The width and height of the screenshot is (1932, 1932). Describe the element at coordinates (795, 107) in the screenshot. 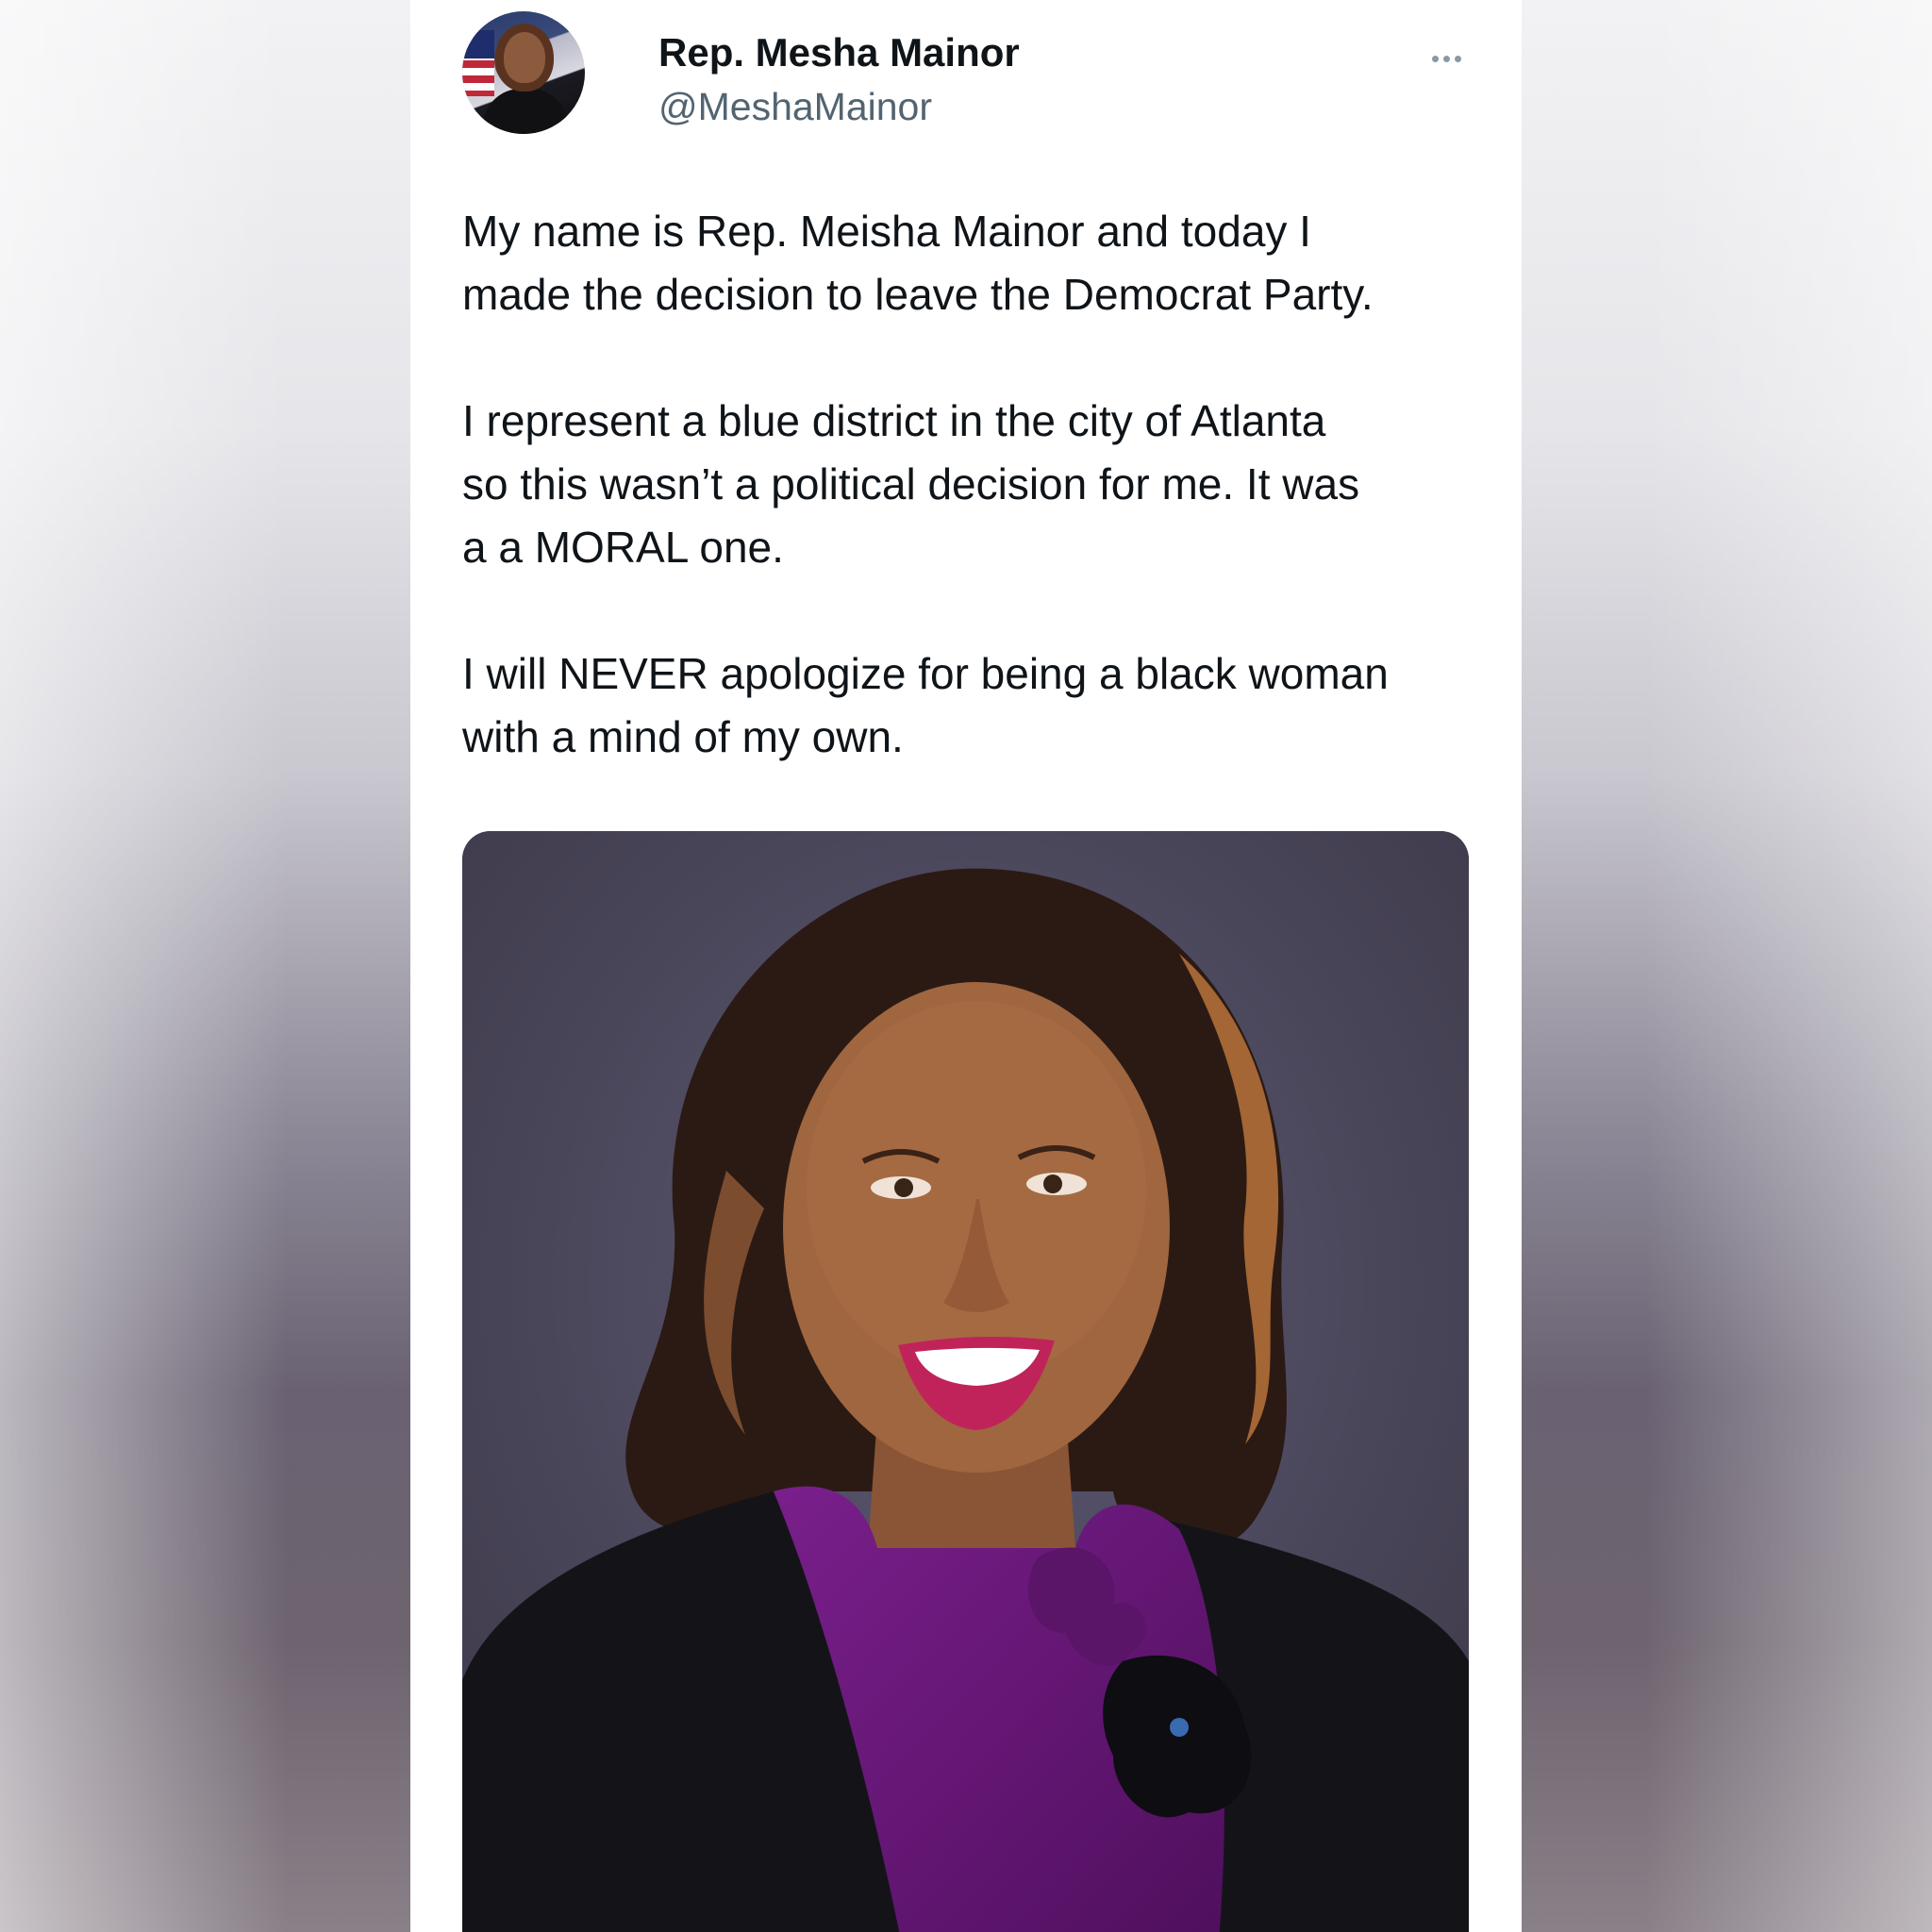

I see `user-handle: @MeshaMainor` at that location.